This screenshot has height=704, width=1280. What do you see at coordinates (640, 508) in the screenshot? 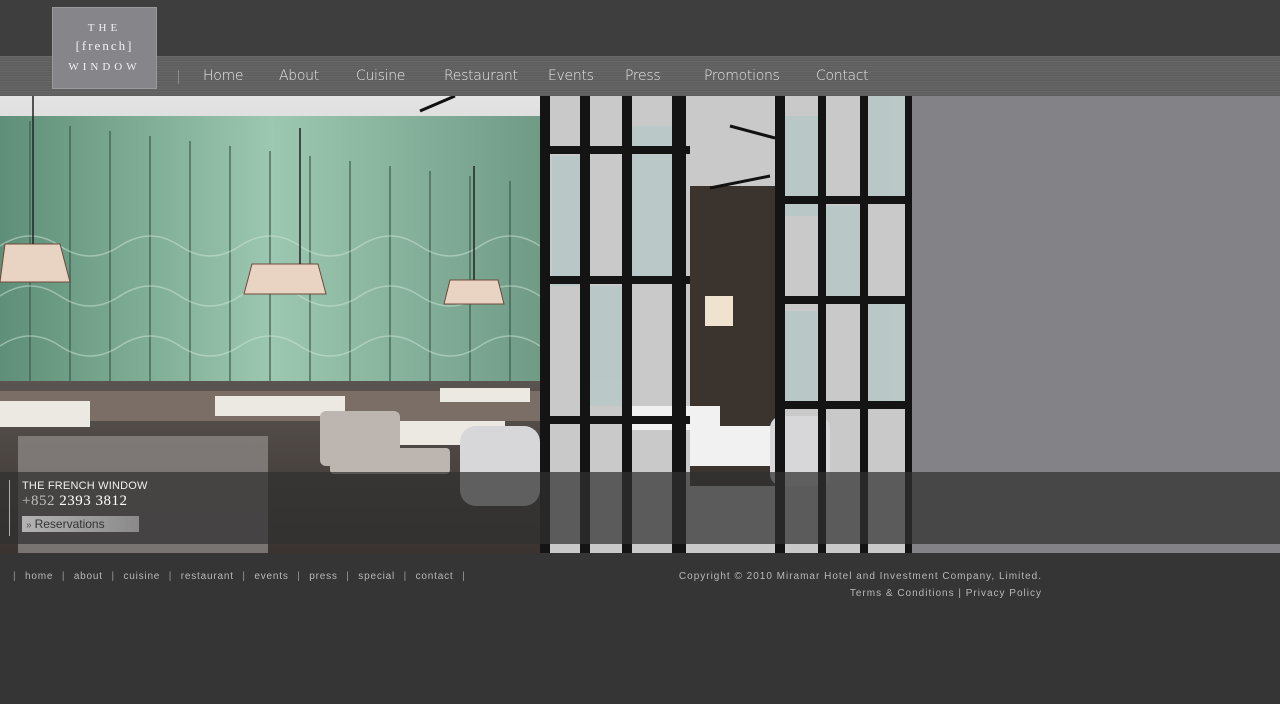
I see `info-band` at bounding box center [640, 508].